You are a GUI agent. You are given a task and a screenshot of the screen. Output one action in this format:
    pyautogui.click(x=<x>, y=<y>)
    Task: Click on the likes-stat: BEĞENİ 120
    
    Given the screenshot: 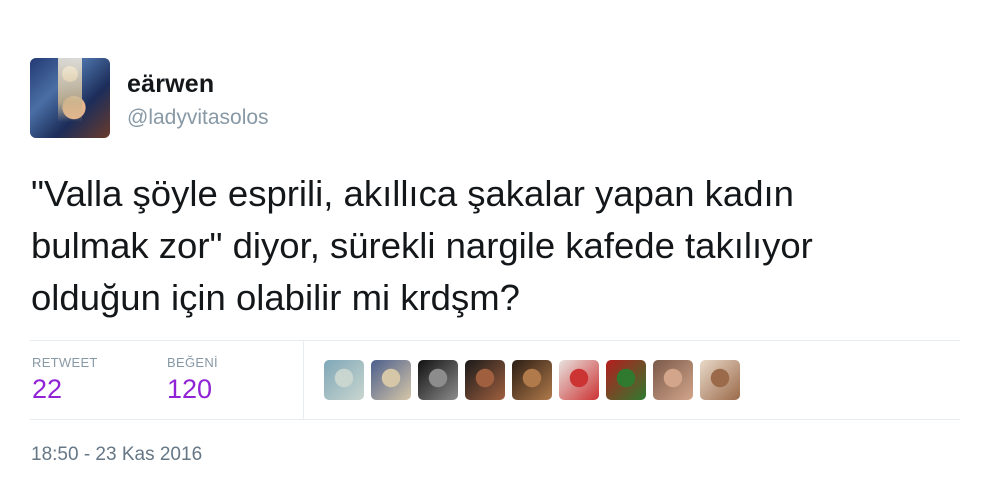 What is the action you would take?
    pyautogui.click(x=192, y=380)
    